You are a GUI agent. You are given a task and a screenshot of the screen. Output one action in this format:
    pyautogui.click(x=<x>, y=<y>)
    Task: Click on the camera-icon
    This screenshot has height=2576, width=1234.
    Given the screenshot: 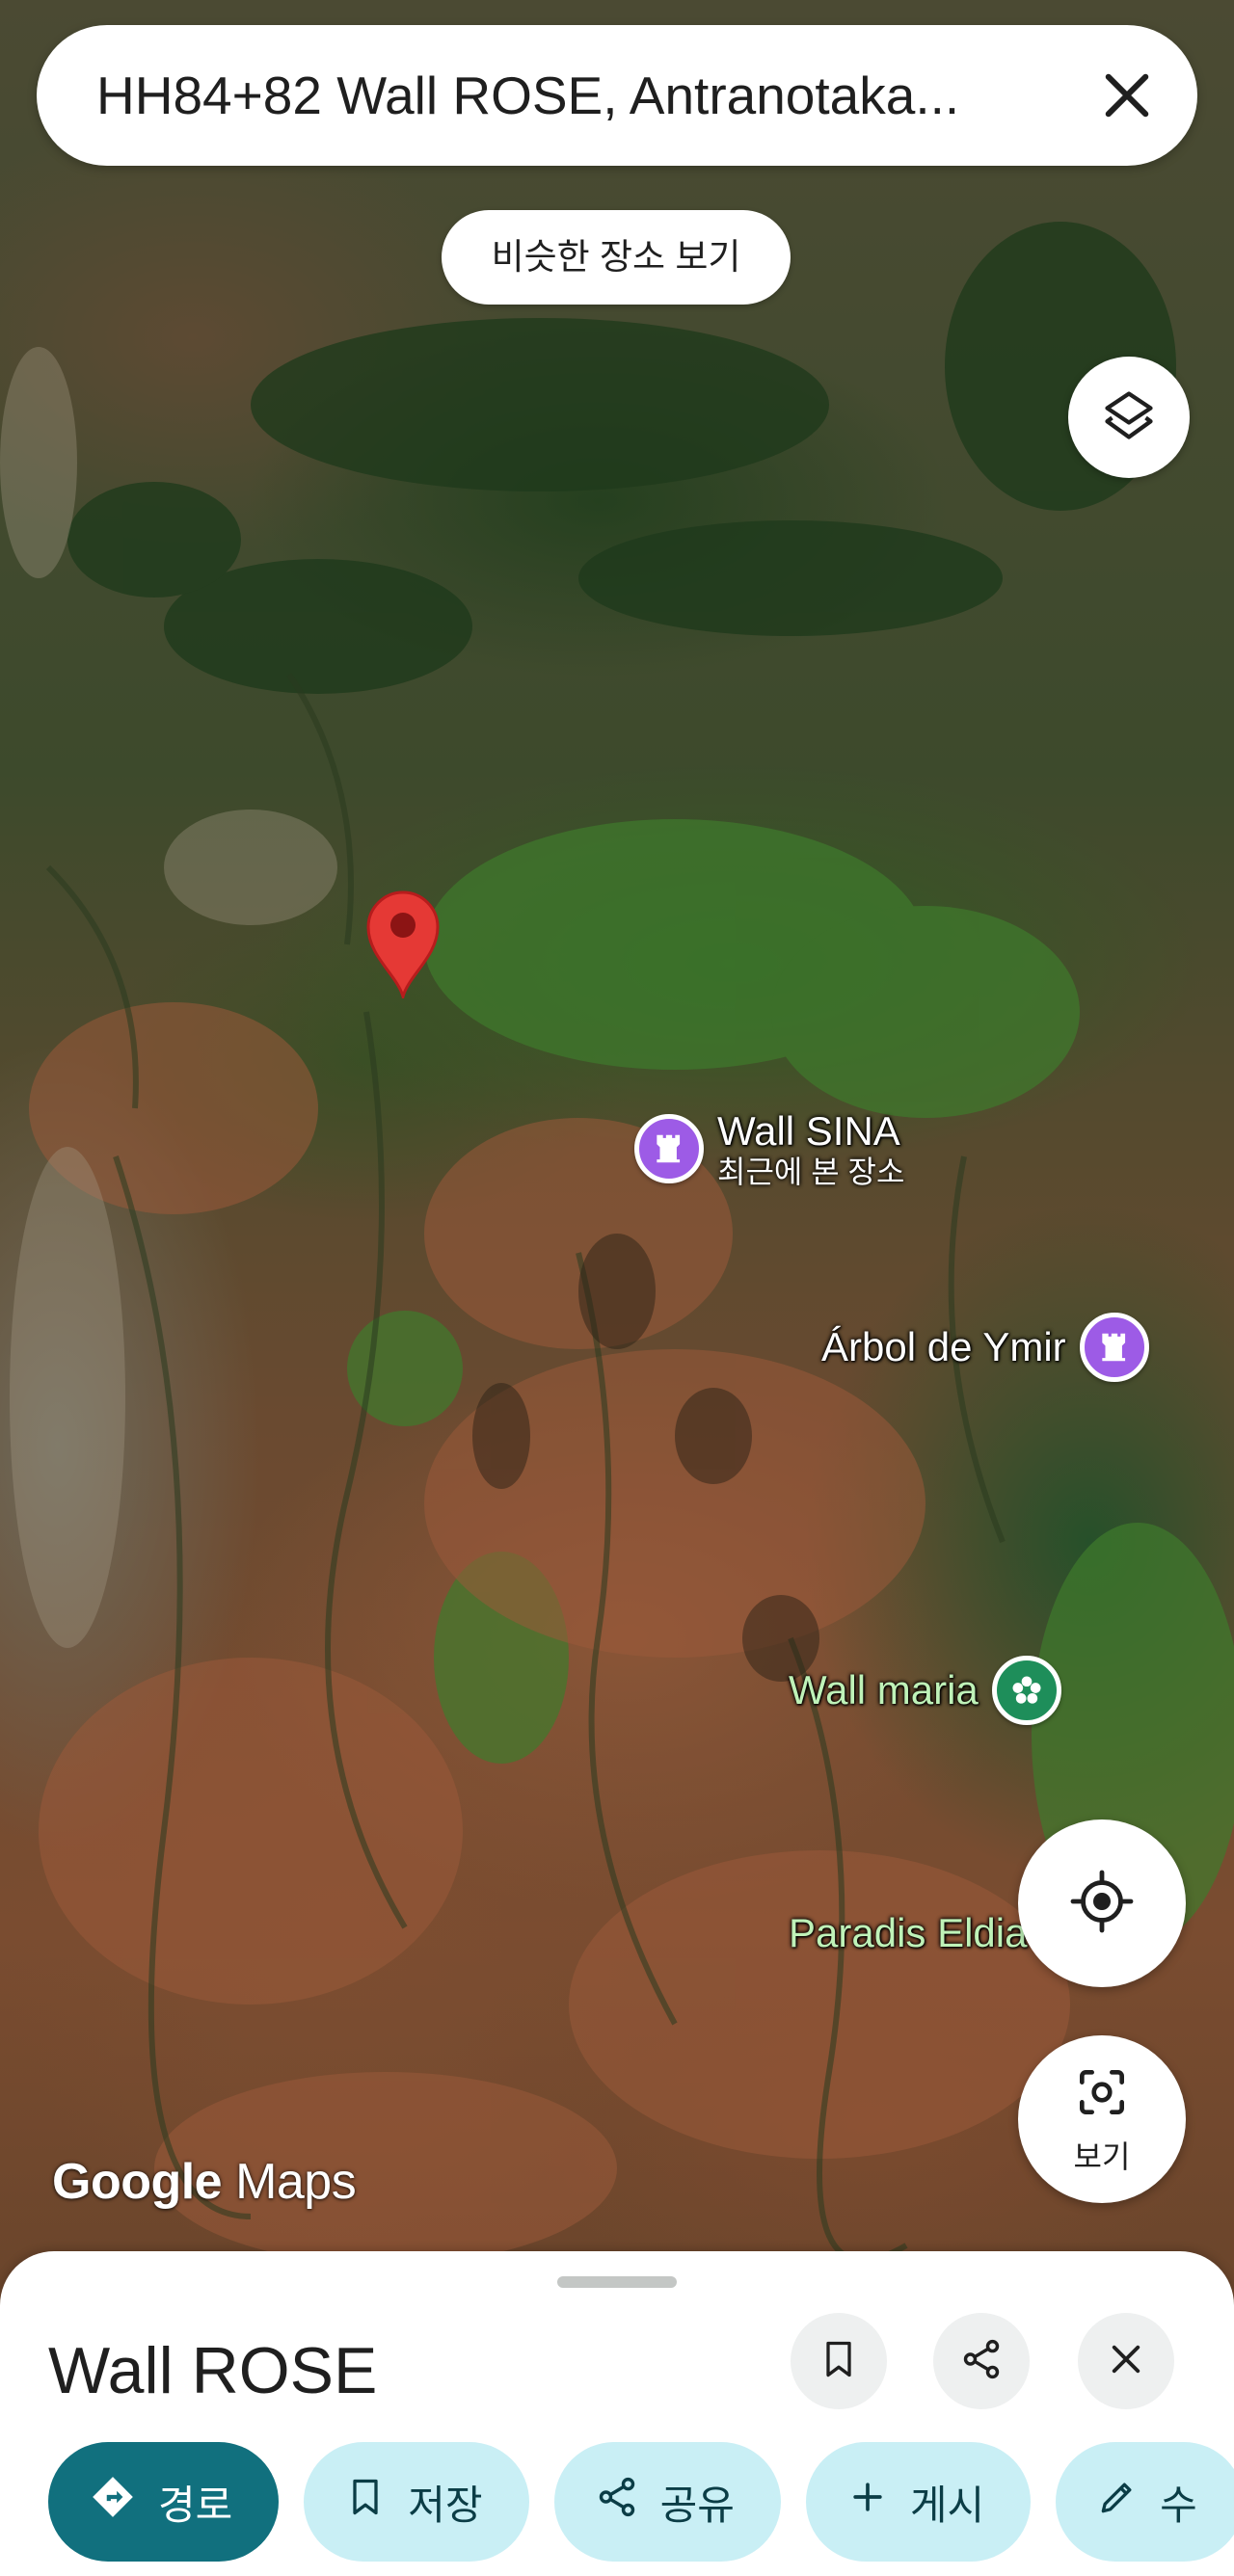 What is the action you would take?
    pyautogui.click(x=1102, y=2094)
    